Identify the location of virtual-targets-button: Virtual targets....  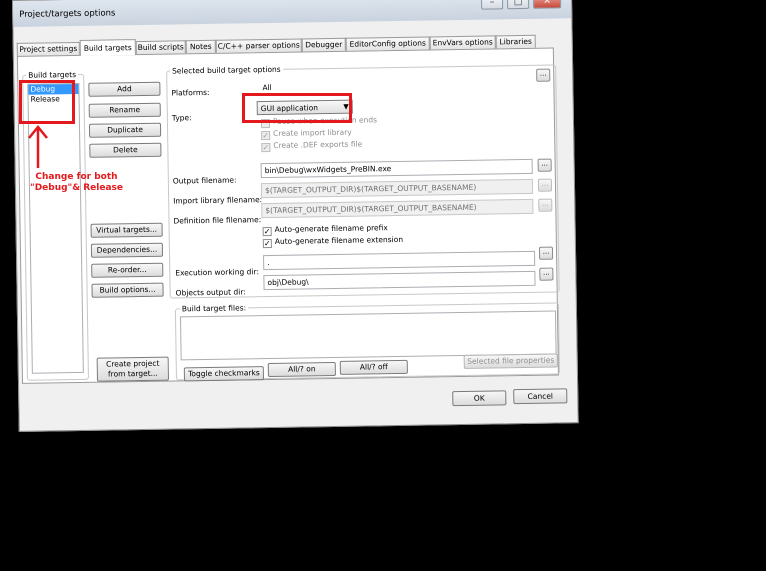
(126, 230).